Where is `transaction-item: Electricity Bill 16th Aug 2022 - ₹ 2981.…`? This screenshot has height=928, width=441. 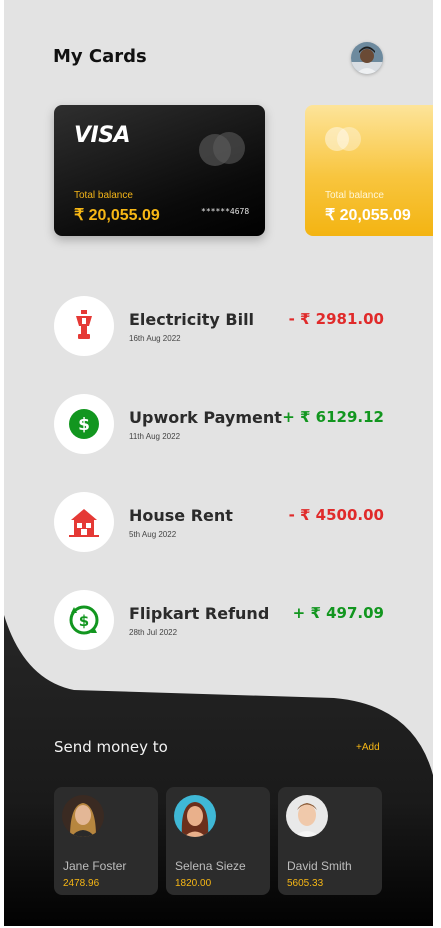
transaction-item: Electricity Bill 16th Aug 2022 - ₹ 2981.… is located at coordinates (219, 327).